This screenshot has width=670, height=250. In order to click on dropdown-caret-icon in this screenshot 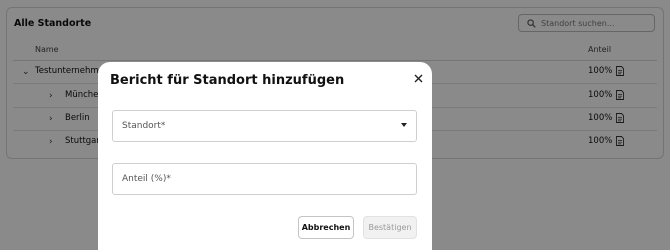, I will do `click(404, 125)`.